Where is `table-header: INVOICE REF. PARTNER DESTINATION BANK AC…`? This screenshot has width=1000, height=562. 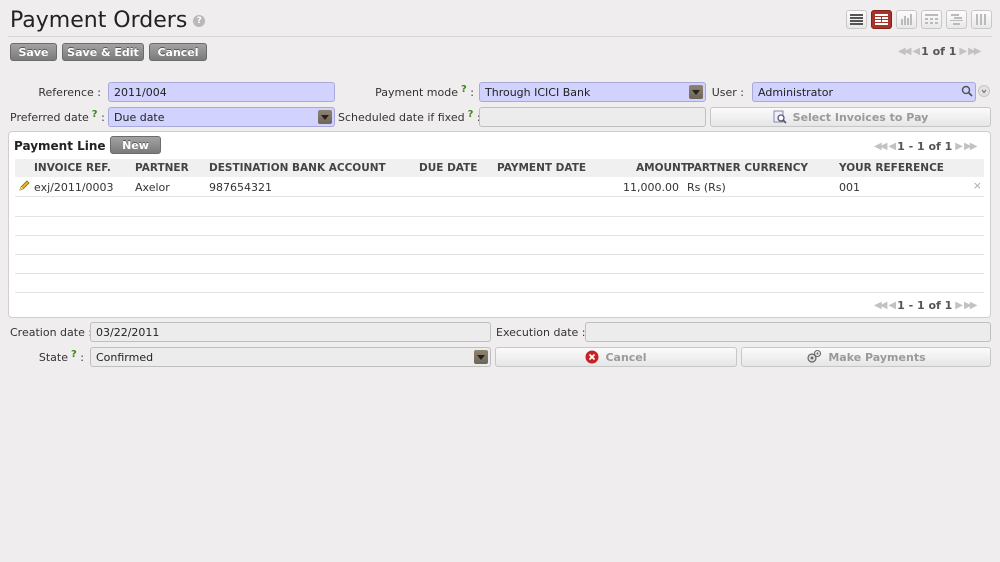
table-header: INVOICE REF. PARTNER DESTINATION BANK AC… is located at coordinates (499, 168).